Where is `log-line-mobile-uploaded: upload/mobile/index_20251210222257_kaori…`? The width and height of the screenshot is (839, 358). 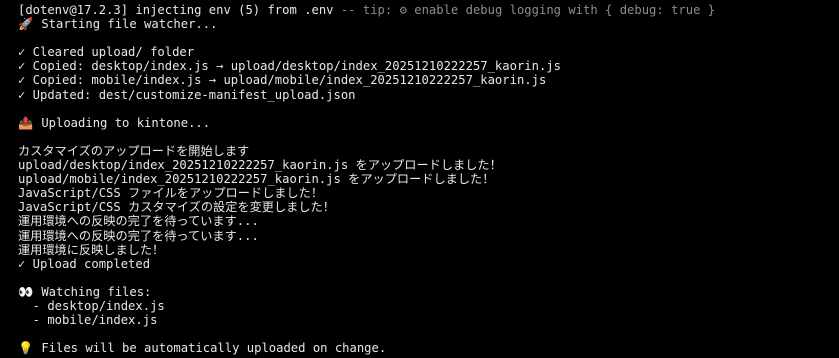 log-line-mobile-uploaded: upload/mobile/index_20251210222257_kaori… is located at coordinates (256, 179).